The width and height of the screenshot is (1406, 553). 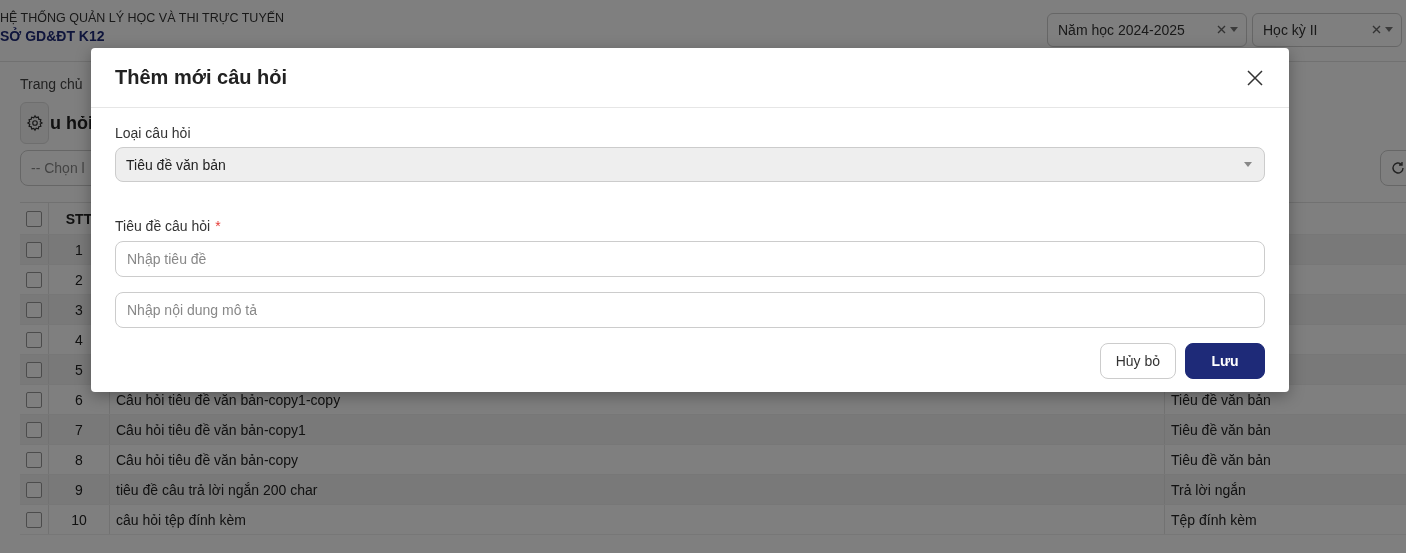 What do you see at coordinates (79, 459) in the screenshot?
I see `row-number: 8` at bounding box center [79, 459].